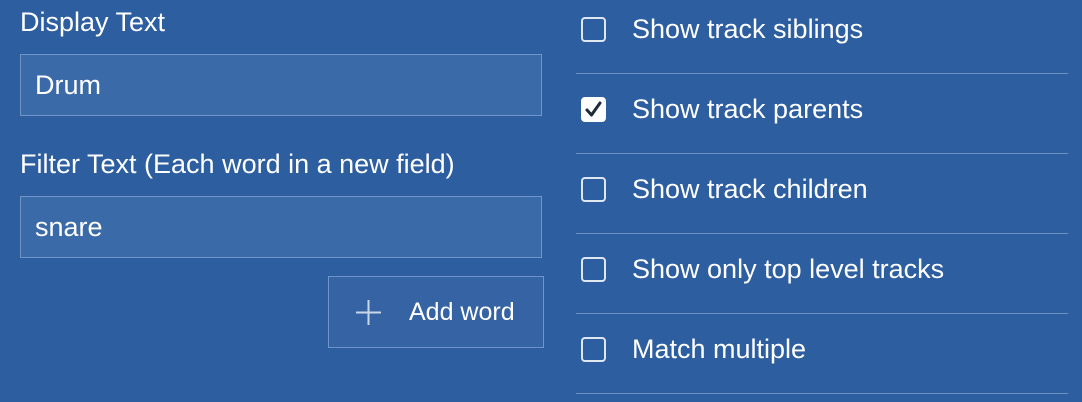  I want to click on option-label: Show track siblings, so click(748, 29).